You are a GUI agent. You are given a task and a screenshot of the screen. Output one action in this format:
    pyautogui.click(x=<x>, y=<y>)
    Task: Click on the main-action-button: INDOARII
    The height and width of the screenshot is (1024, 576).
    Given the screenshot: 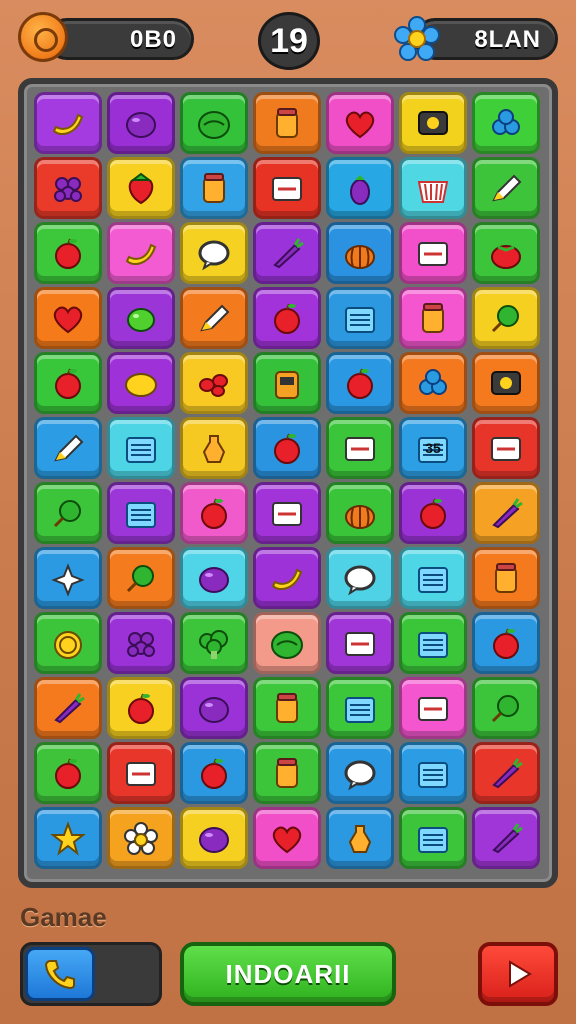 What is the action you would take?
    pyautogui.click(x=288, y=974)
    